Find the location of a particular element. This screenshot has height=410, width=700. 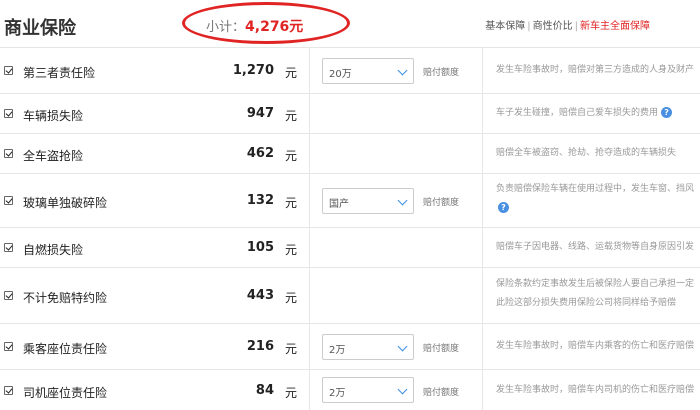

insurance-description: 赔偿全车被盗窃、抢劫、抢夺造成的车辆损失 is located at coordinates (586, 153).